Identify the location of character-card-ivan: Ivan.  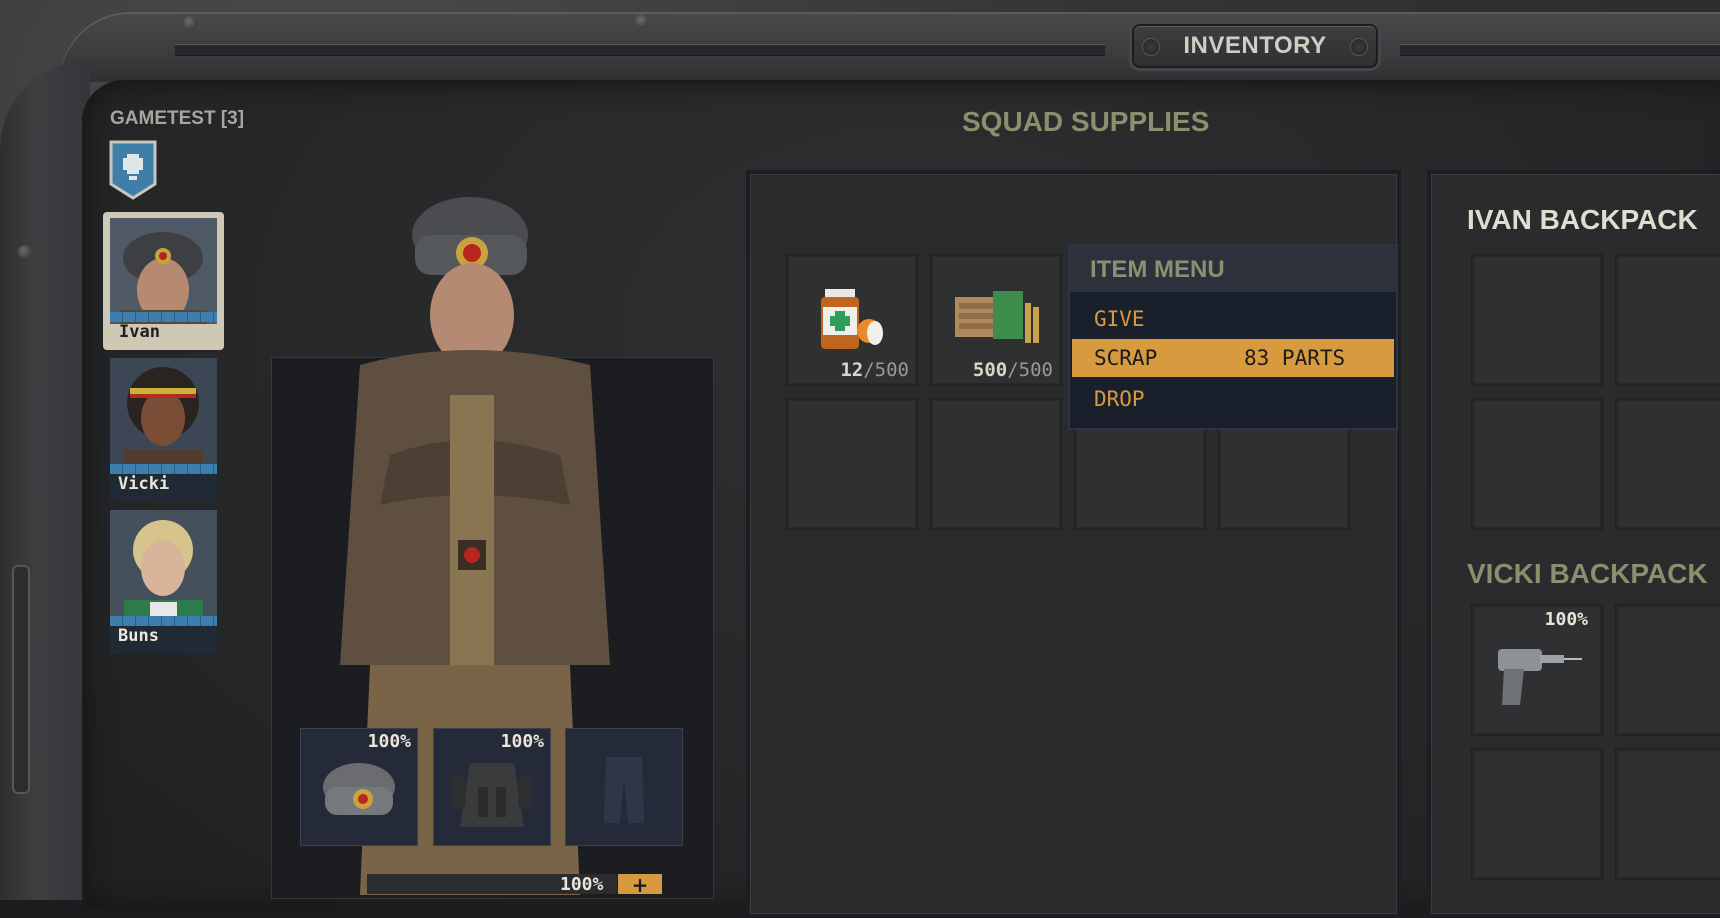
(163, 281).